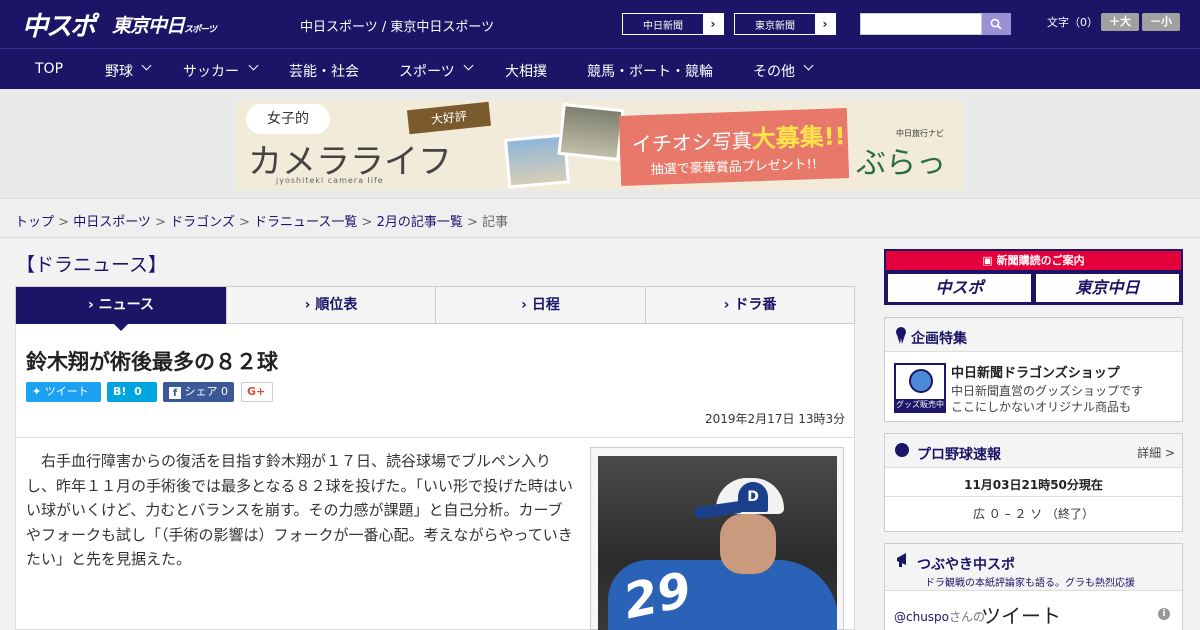 Image resolution: width=1200 pixels, height=630 pixels. What do you see at coordinates (901, 560) in the screenshot?
I see `megaphone-icon` at bounding box center [901, 560].